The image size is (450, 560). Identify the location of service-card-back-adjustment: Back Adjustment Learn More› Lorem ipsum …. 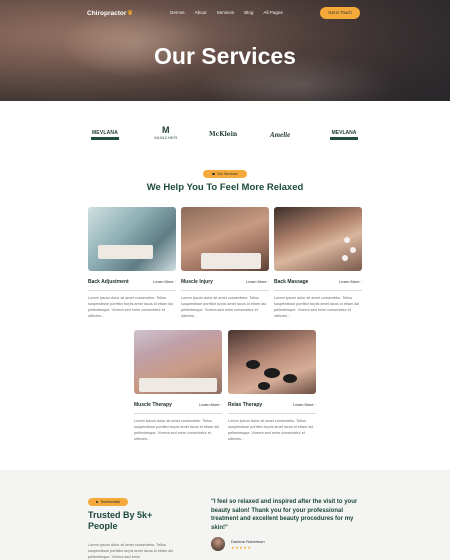
(132, 262).